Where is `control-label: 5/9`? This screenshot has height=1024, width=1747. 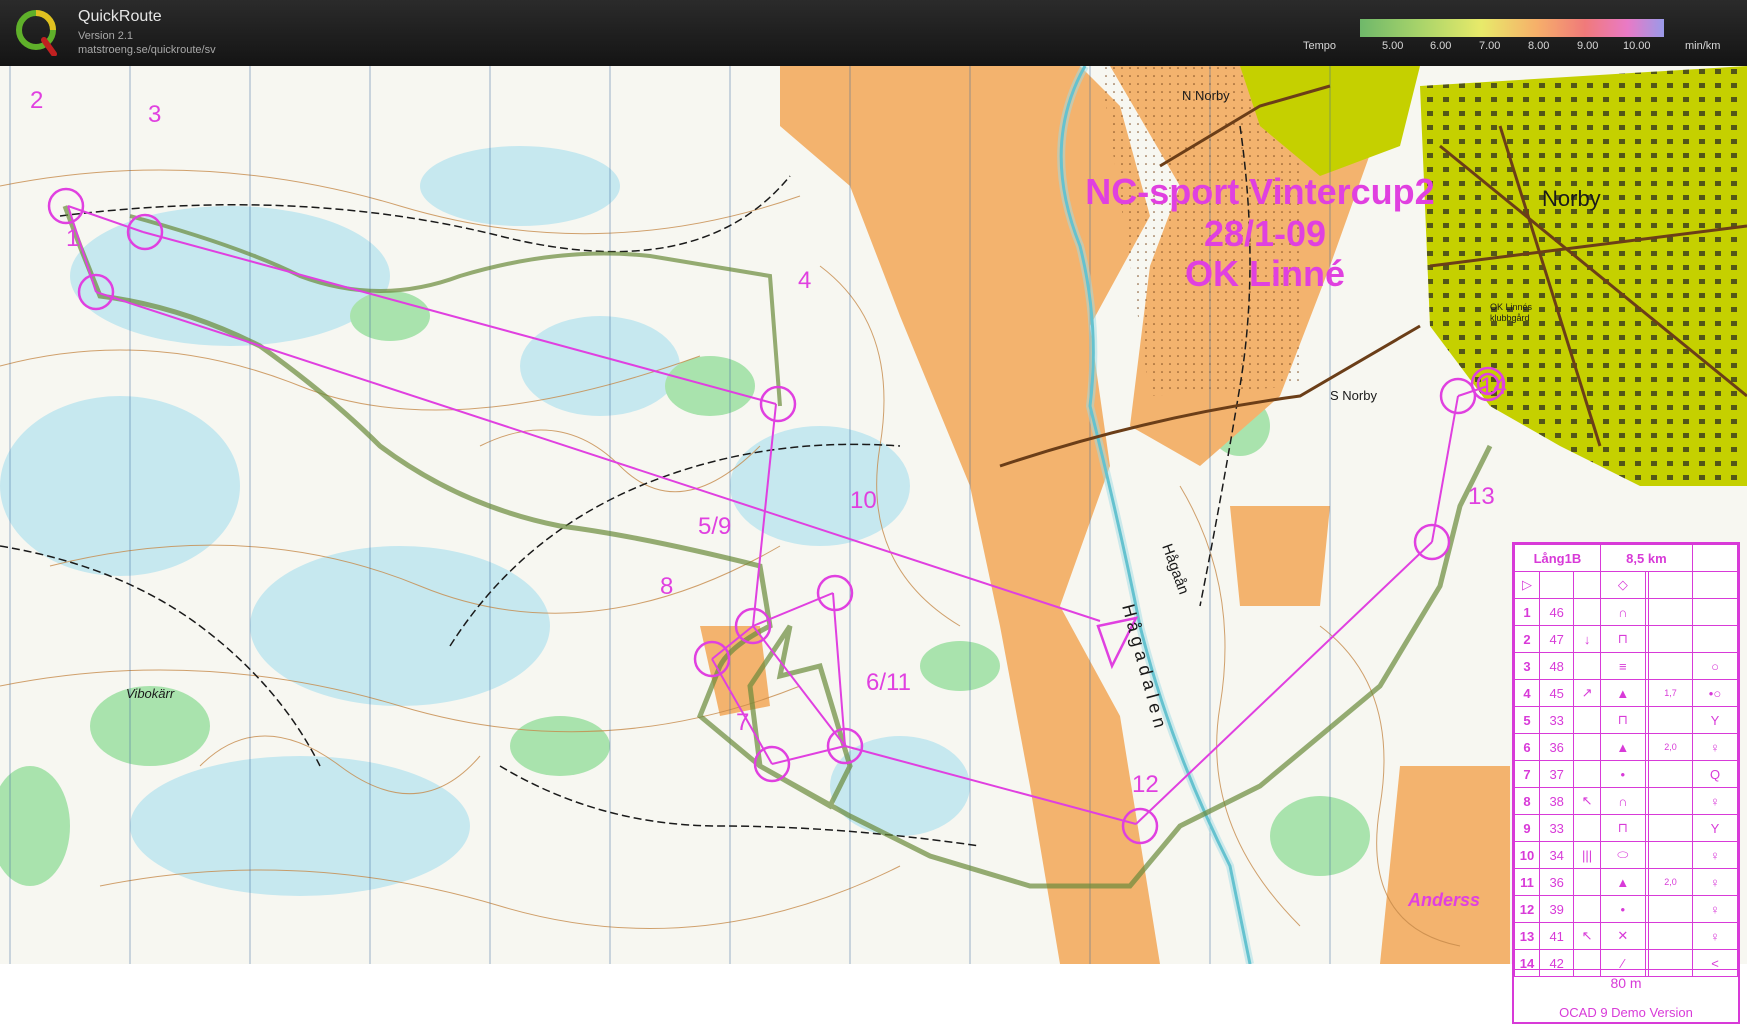 control-label: 5/9 is located at coordinates (714, 526).